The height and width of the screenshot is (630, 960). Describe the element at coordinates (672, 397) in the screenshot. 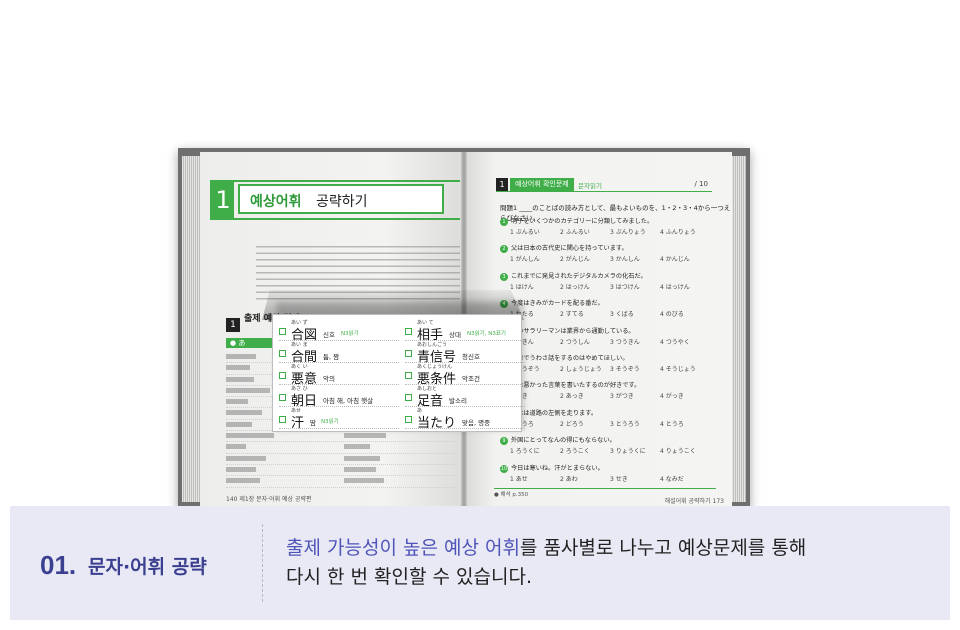

I see `quiz-choice: 4 がっき` at that location.